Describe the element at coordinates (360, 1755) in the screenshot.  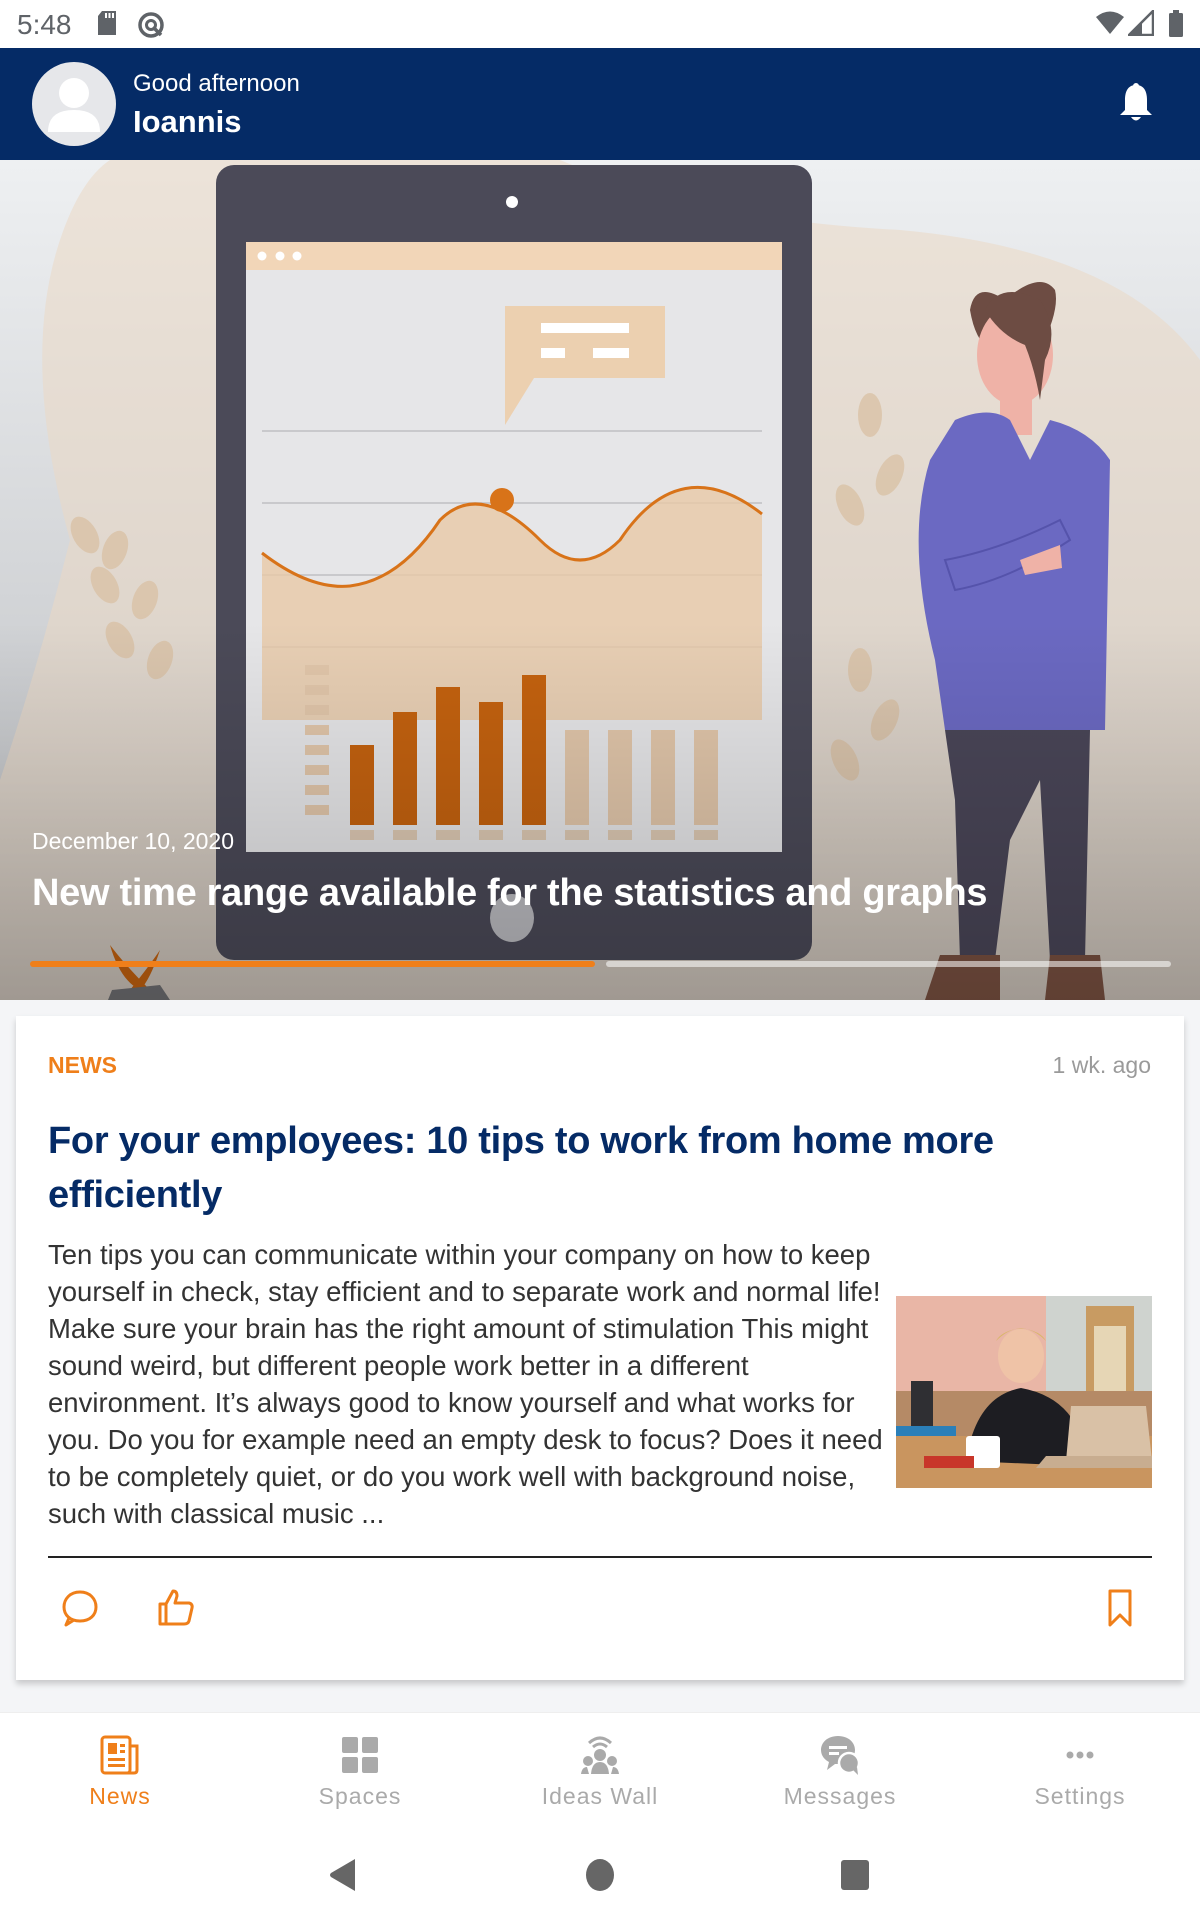
I see `grid-icon` at that location.